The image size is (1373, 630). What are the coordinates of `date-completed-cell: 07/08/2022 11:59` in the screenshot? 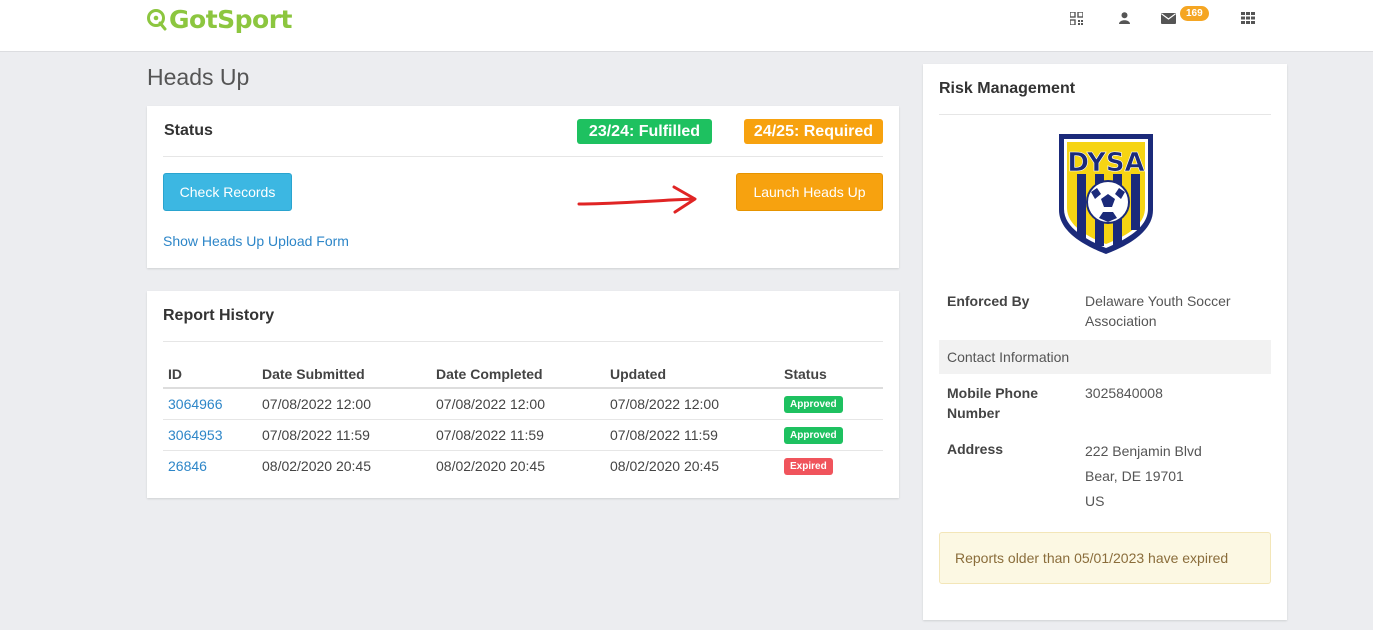 It's located at (518, 435).